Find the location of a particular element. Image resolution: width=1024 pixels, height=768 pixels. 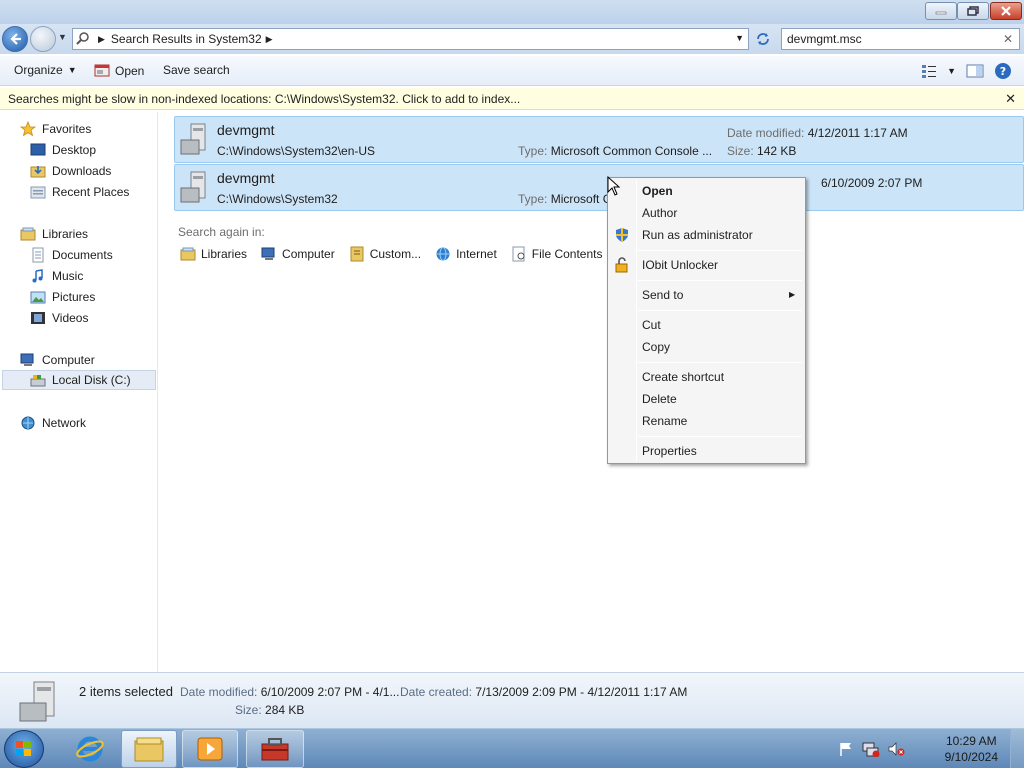

search-input: devmgmt.msc ✕ is located at coordinates (900, 39).